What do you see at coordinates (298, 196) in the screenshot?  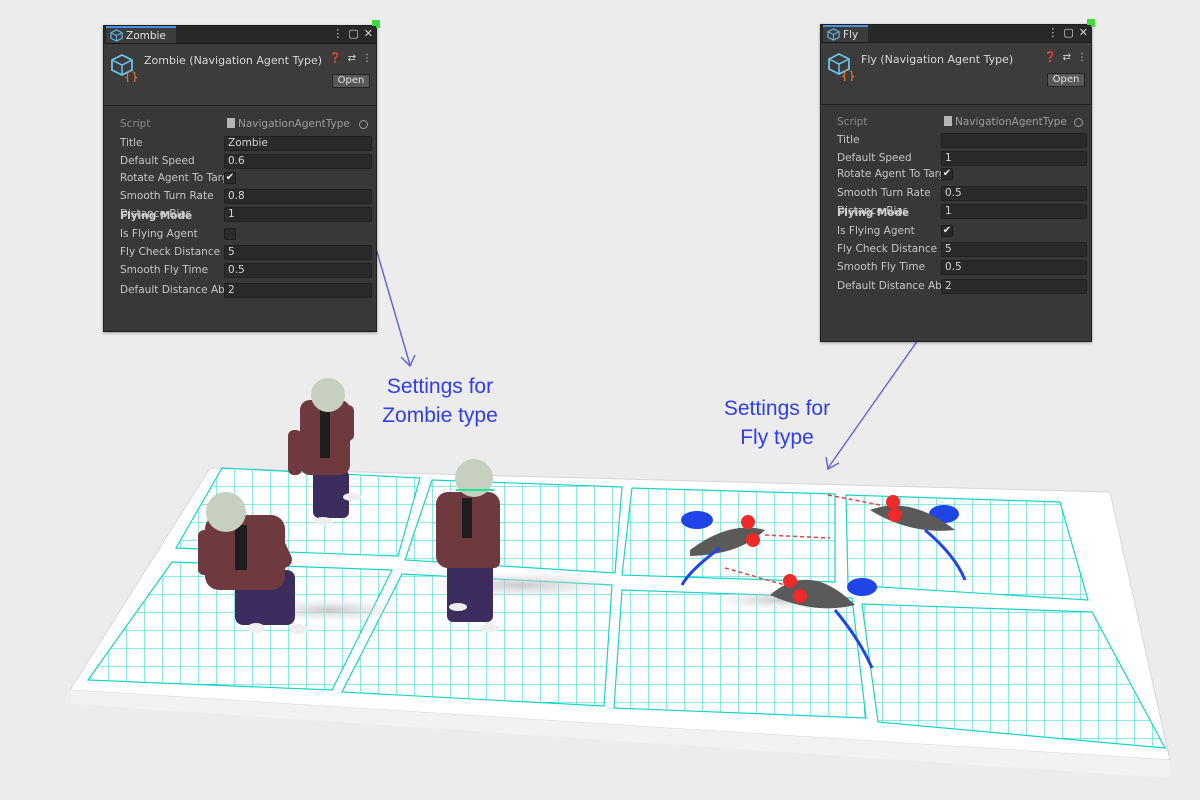 I see `smooth-turn-field: 0.8` at bounding box center [298, 196].